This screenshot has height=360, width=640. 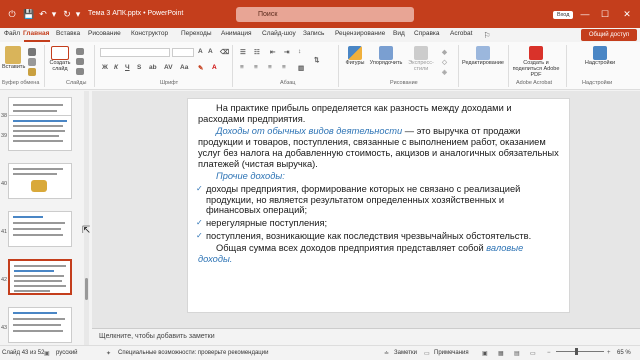 What do you see at coordinates (243, 52) in the screenshot?
I see `bullets-icon: ☰` at bounding box center [243, 52].